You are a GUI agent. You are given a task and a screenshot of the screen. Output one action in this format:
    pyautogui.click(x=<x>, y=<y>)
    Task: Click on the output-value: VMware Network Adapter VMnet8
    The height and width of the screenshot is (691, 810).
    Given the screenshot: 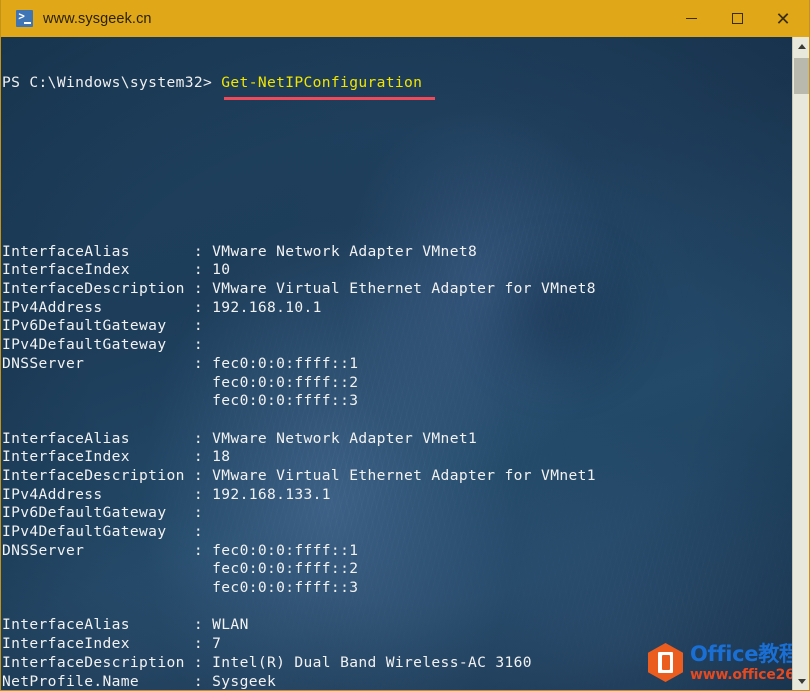 What is the action you would take?
    pyautogui.click(x=345, y=251)
    